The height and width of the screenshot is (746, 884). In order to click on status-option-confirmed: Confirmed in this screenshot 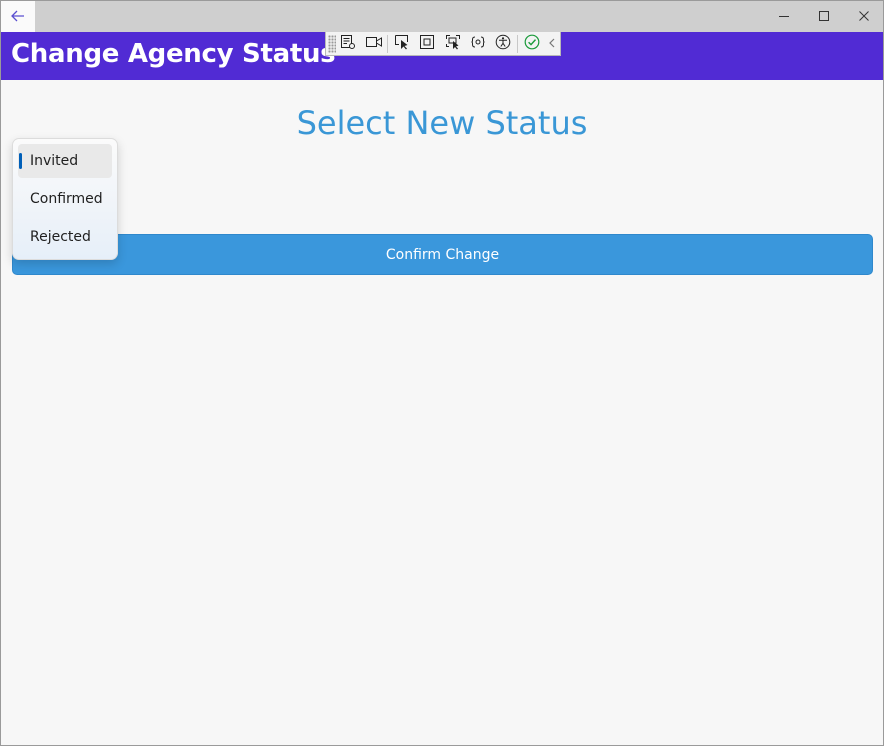, I will do `click(65, 199)`.